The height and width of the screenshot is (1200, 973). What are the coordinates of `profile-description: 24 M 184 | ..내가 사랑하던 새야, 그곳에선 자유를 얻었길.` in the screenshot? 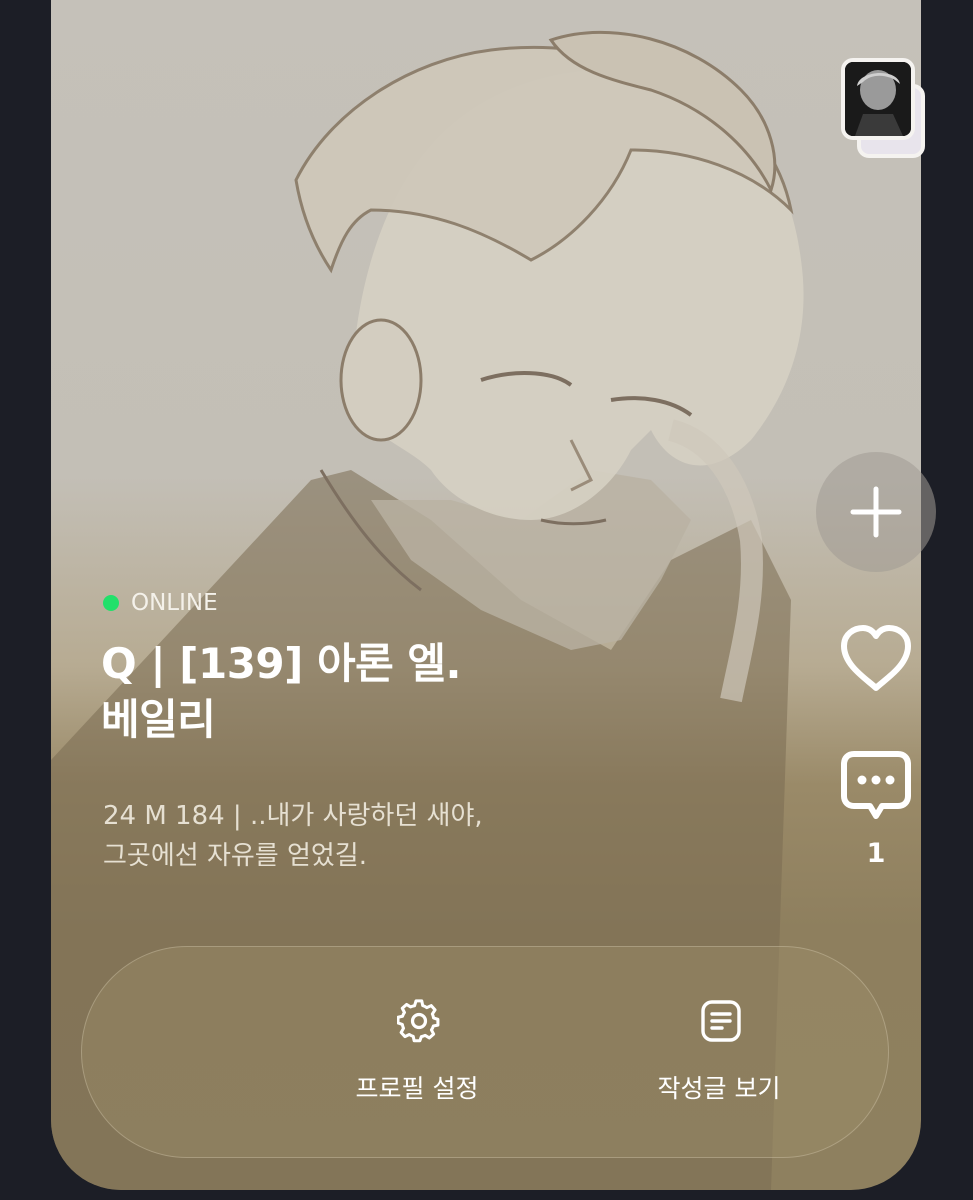 It's located at (413, 836).